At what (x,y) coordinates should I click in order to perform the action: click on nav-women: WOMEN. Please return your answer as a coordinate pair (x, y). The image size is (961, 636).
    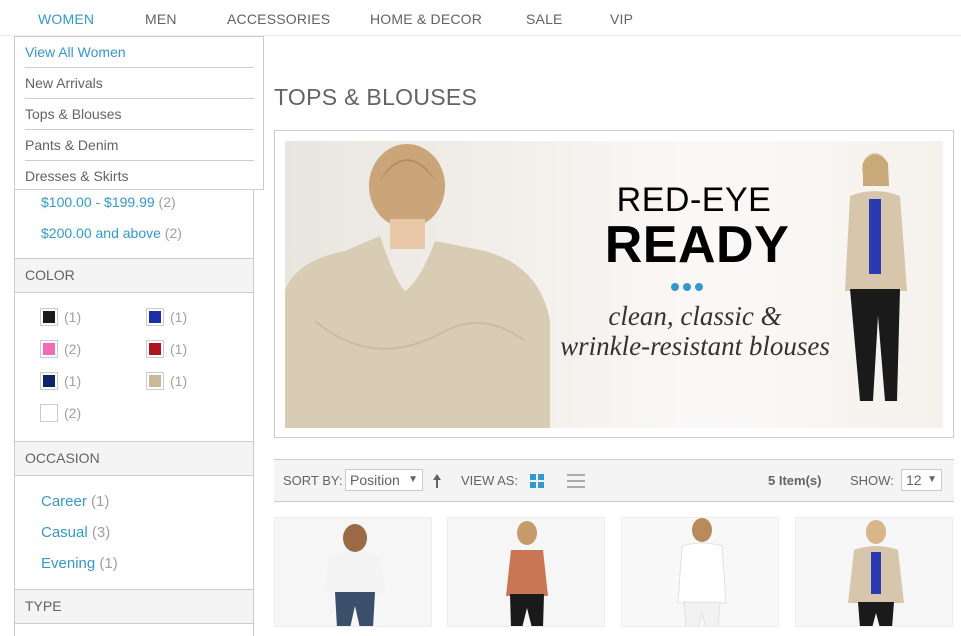
    Looking at the image, I should click on (66, 19).